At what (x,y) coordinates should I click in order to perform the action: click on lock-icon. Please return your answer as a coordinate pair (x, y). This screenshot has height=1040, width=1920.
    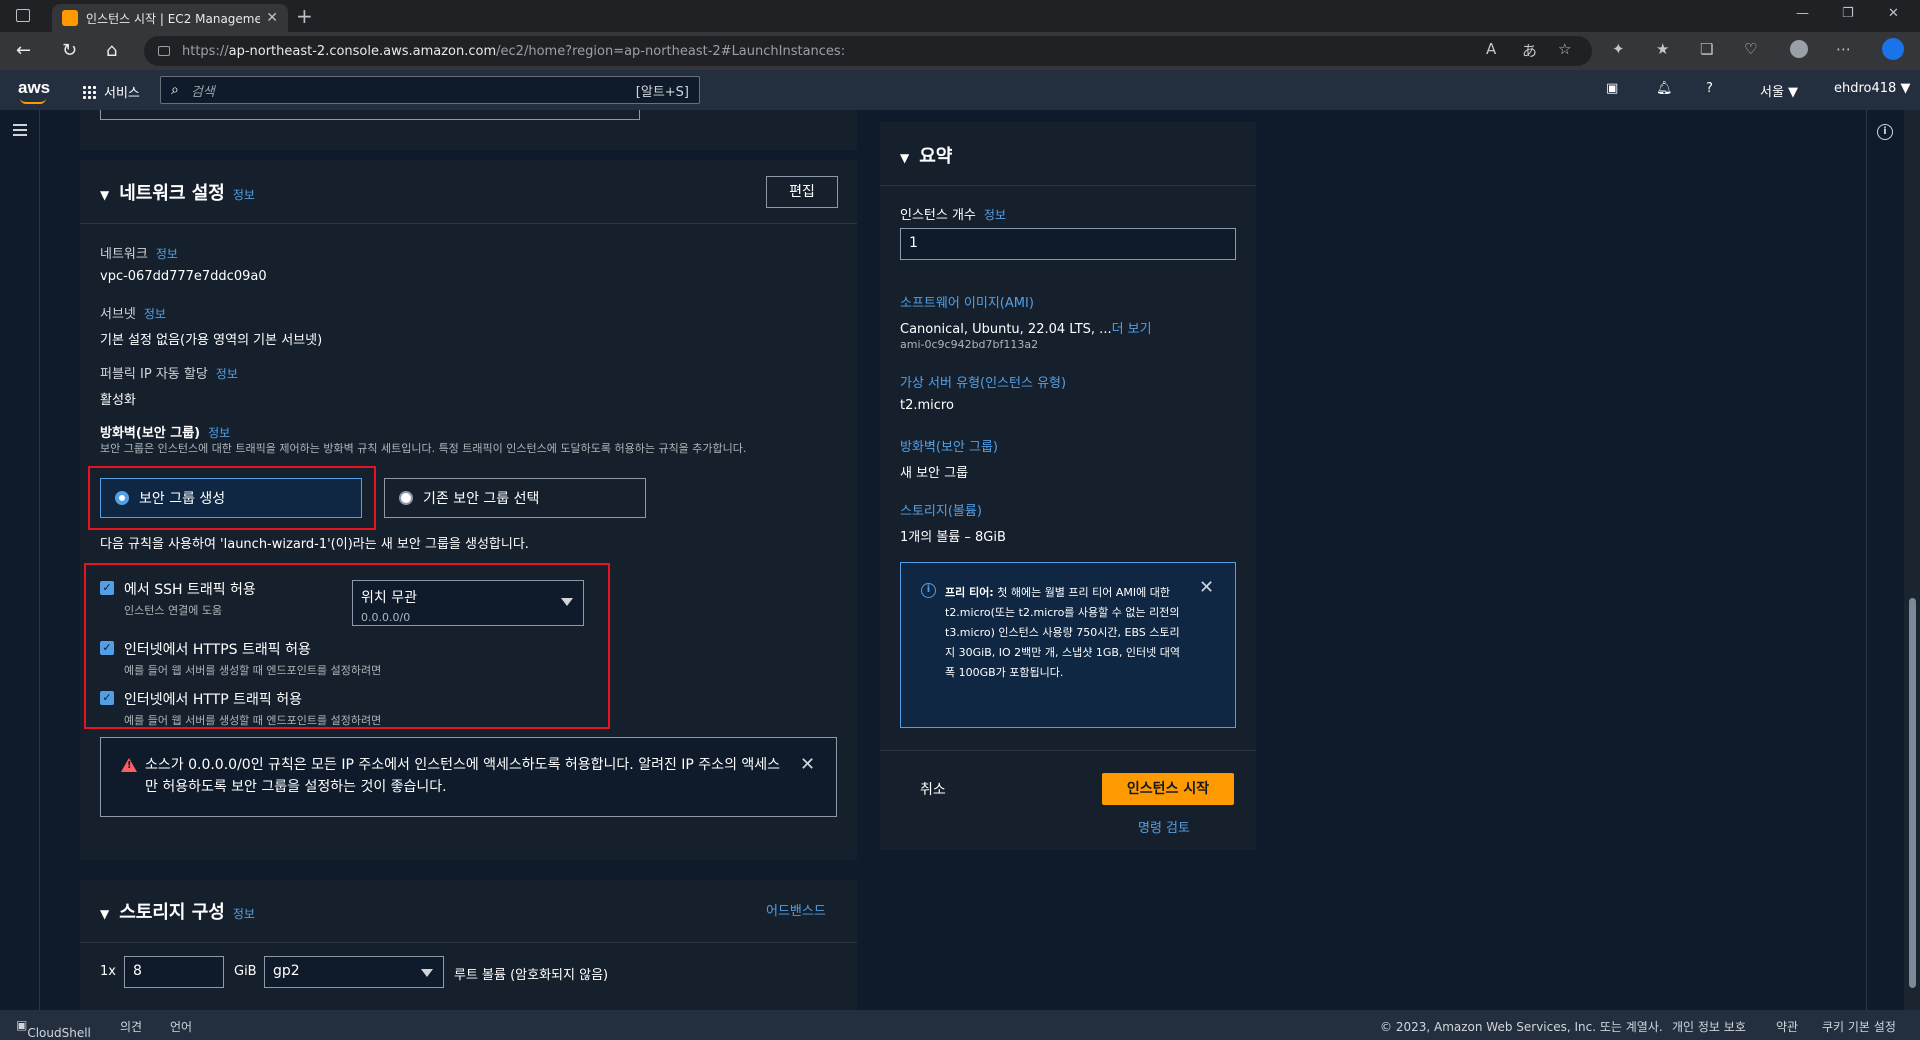
    Looking at the image, I should click on (164, 51).